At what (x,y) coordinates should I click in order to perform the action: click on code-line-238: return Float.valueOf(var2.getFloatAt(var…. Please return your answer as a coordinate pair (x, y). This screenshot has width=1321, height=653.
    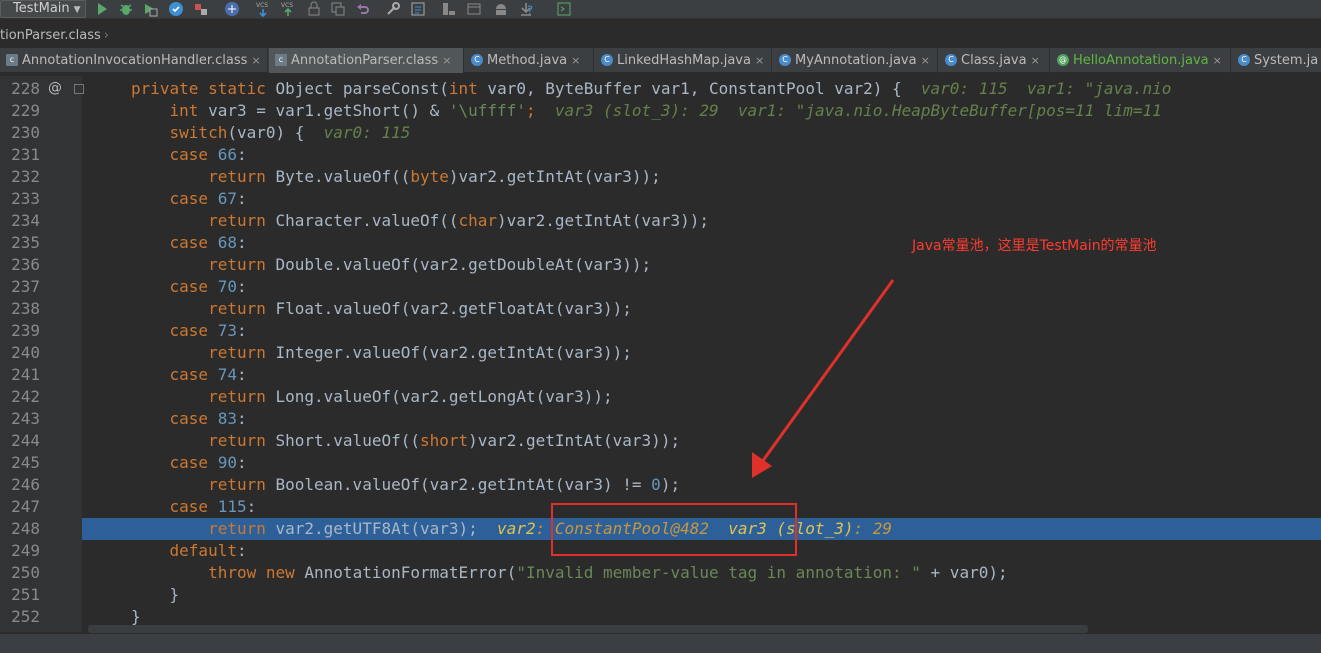
    Looking at the image, I should click on (381, 309).